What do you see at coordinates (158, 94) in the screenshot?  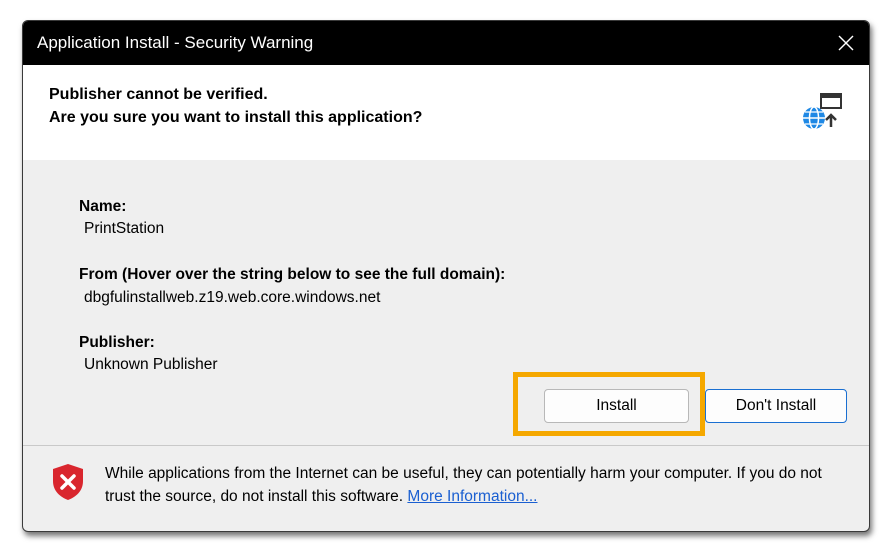 I see `header-publisher-warning: Publisher cannot be verified.` at bounding box center [158, 94].